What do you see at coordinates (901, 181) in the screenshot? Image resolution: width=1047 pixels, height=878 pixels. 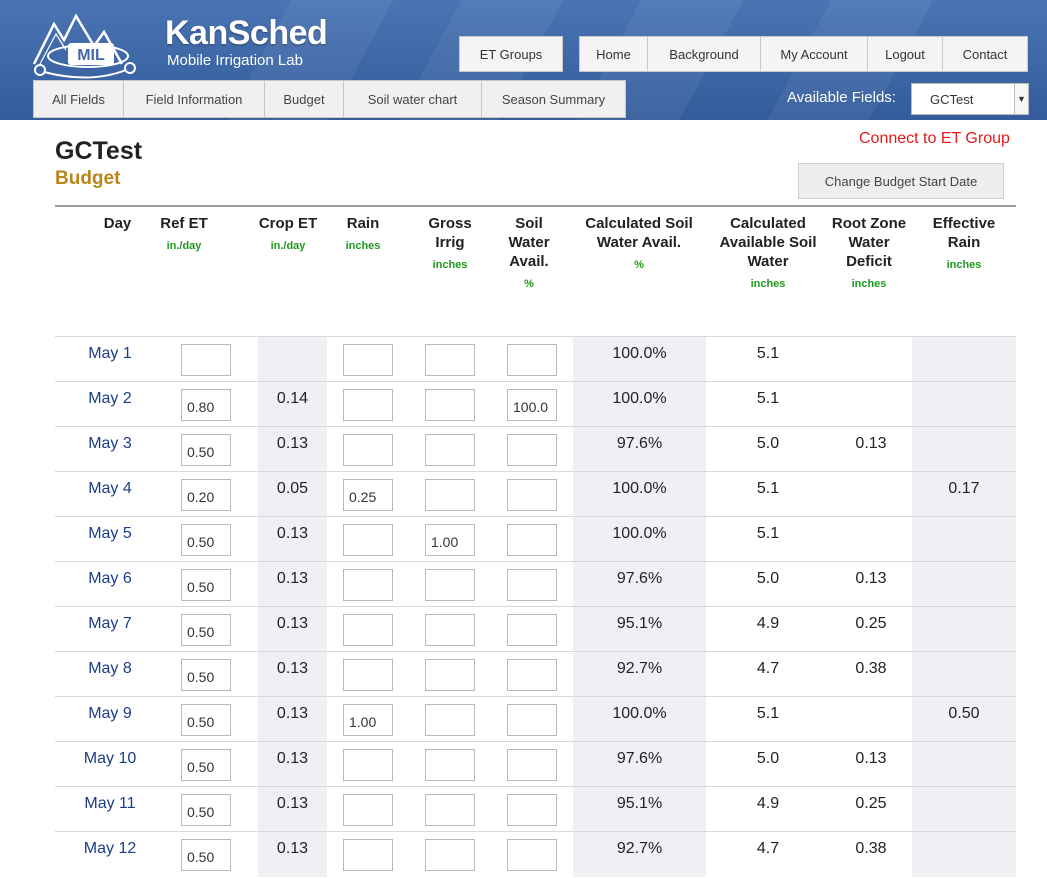 I see `change-budget-start-date-button: Change Budget Start Date` at bounding box center [901, 181].